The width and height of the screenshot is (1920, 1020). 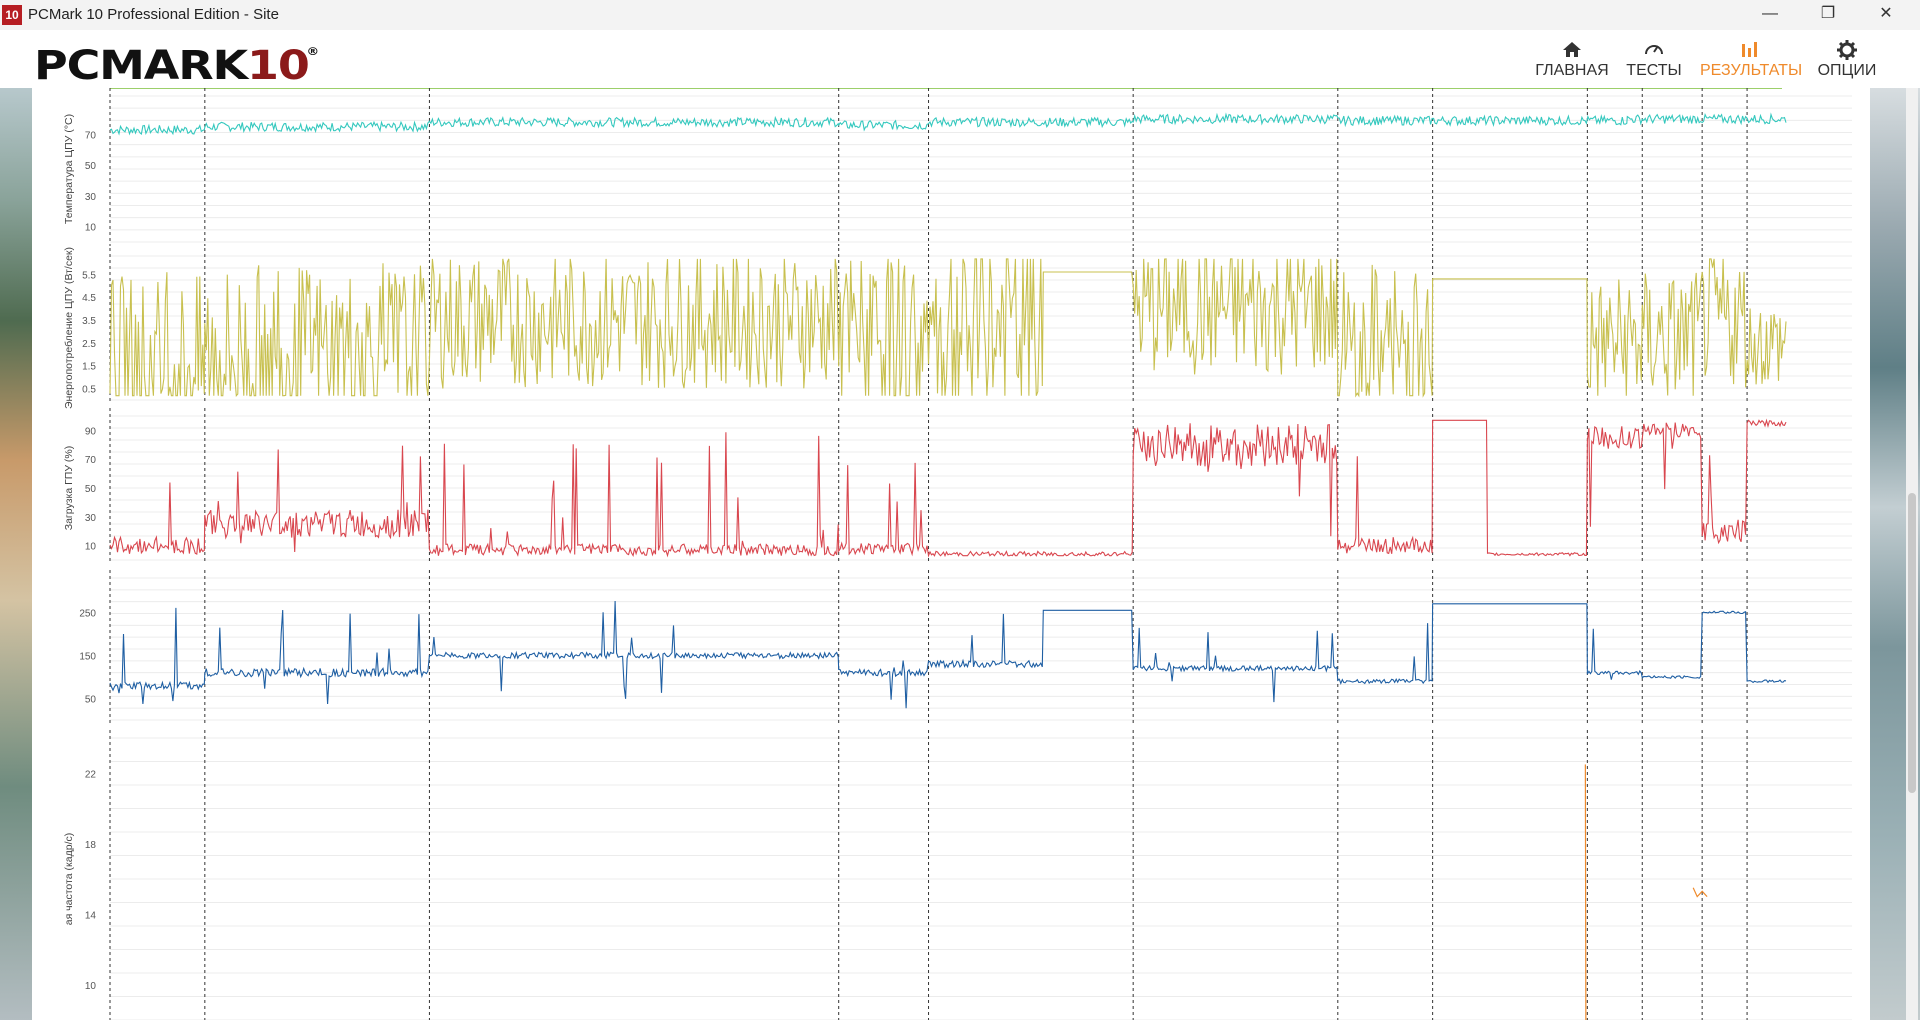 I want to click on y-tick-label: 14, so click(x=91, y=915).